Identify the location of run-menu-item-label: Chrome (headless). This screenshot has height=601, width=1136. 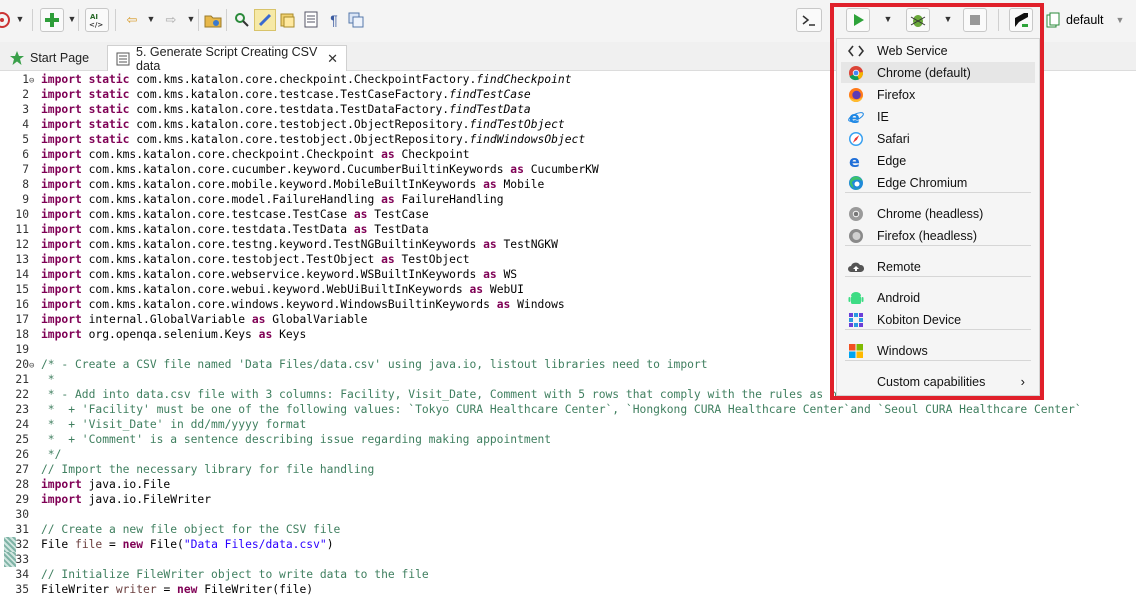
(930, 213).